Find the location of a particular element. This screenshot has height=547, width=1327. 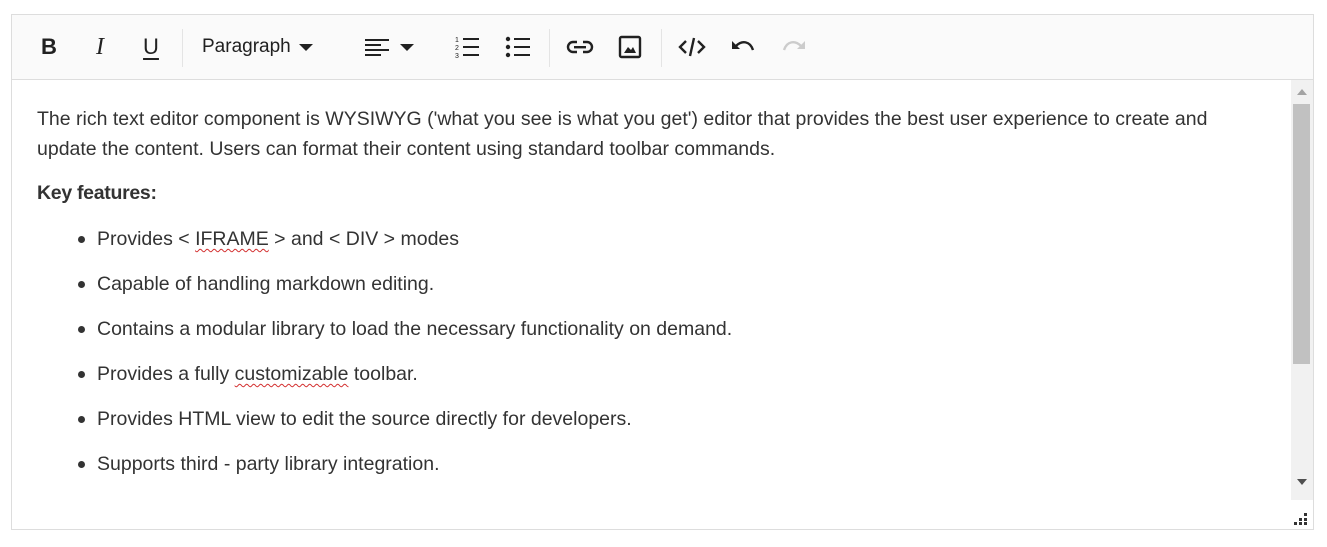

insert-image-button is located at coordinates (630, 47).